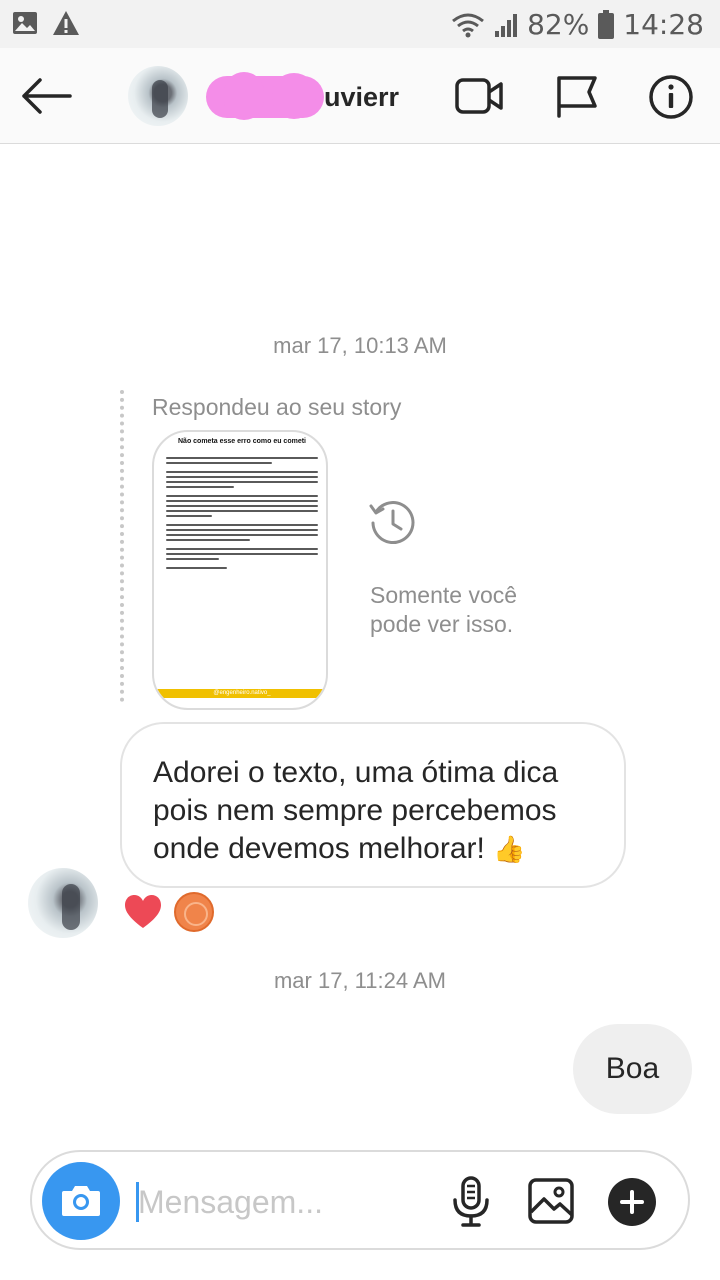 The height and width of the screenshot is (1280, 720). I want to click on wifi-icon, so click(468, 25).